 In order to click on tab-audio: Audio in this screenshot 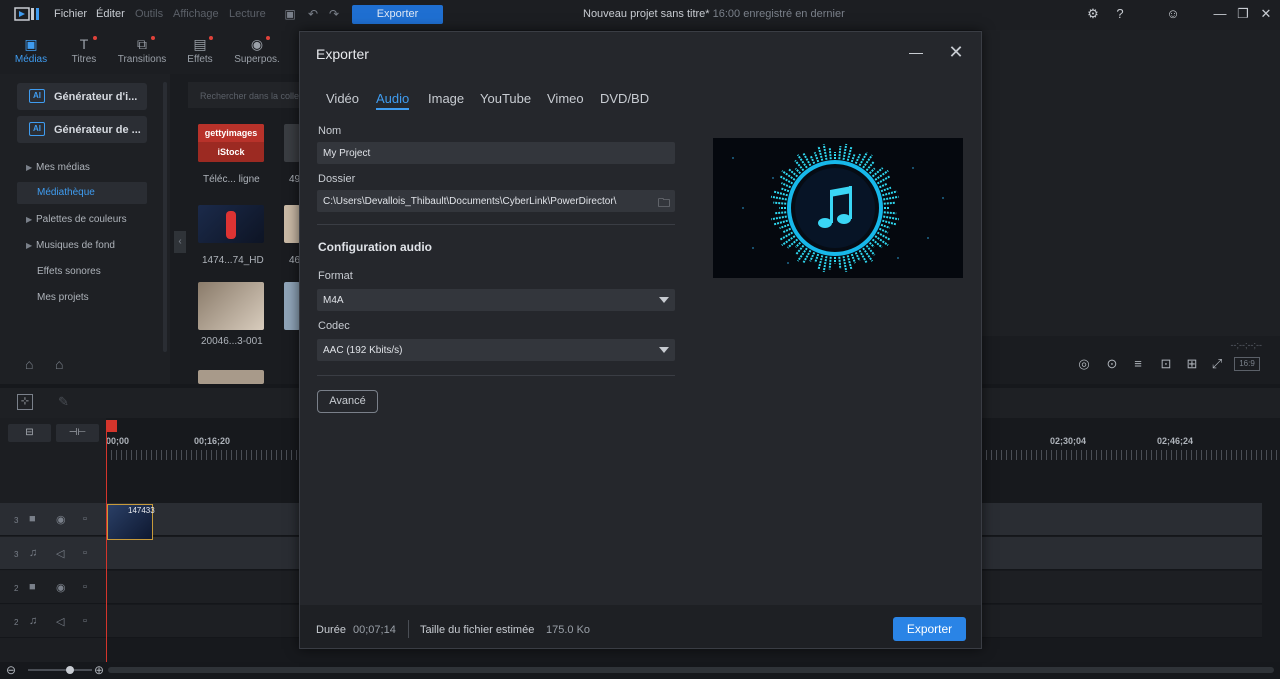, I will do `click(393, 100)`.